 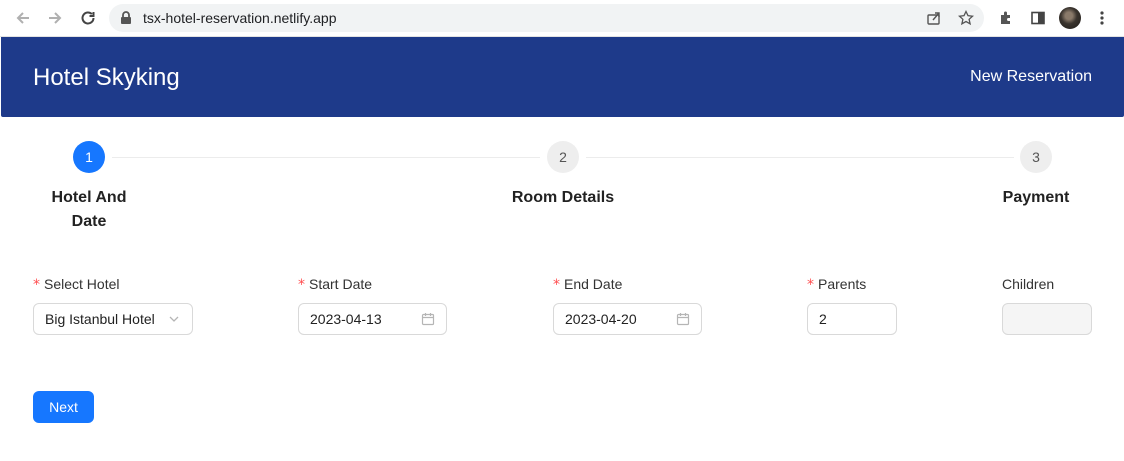 I want to click on step-2-indicator: 2, so click(x=563, y=157).